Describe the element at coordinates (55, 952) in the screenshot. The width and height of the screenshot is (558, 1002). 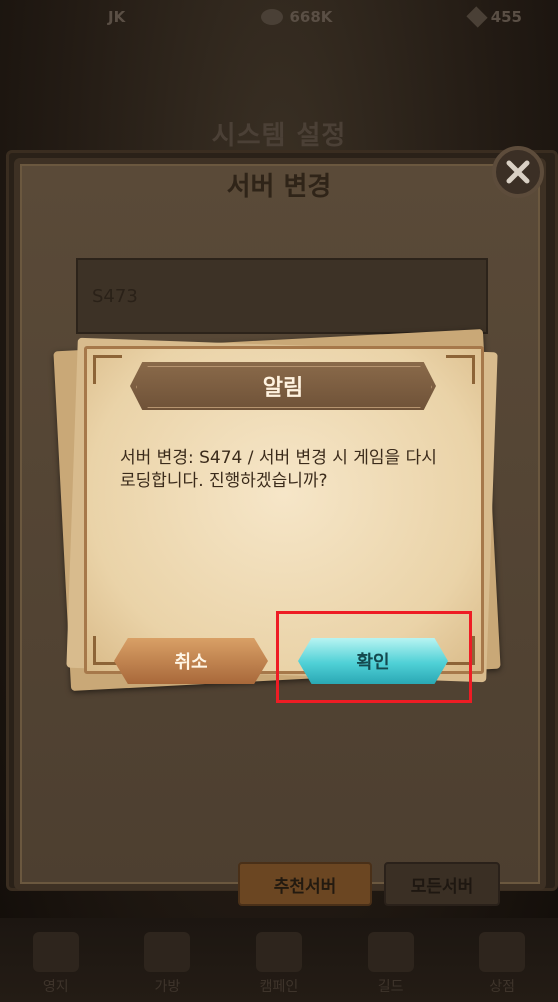
I see `castle-icon` at that location.